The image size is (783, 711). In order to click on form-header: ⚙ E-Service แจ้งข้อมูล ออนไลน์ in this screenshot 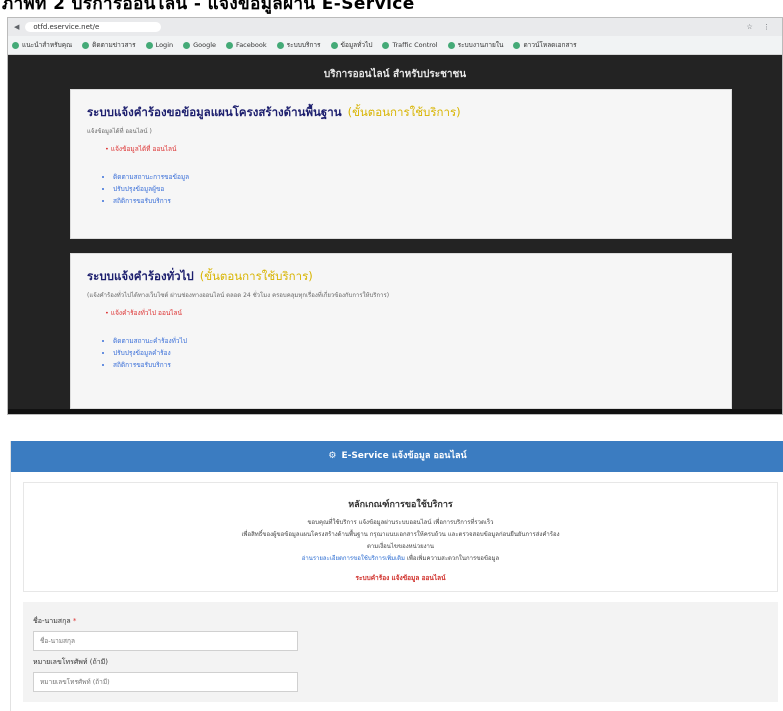, I will do `click(397, 456)`.